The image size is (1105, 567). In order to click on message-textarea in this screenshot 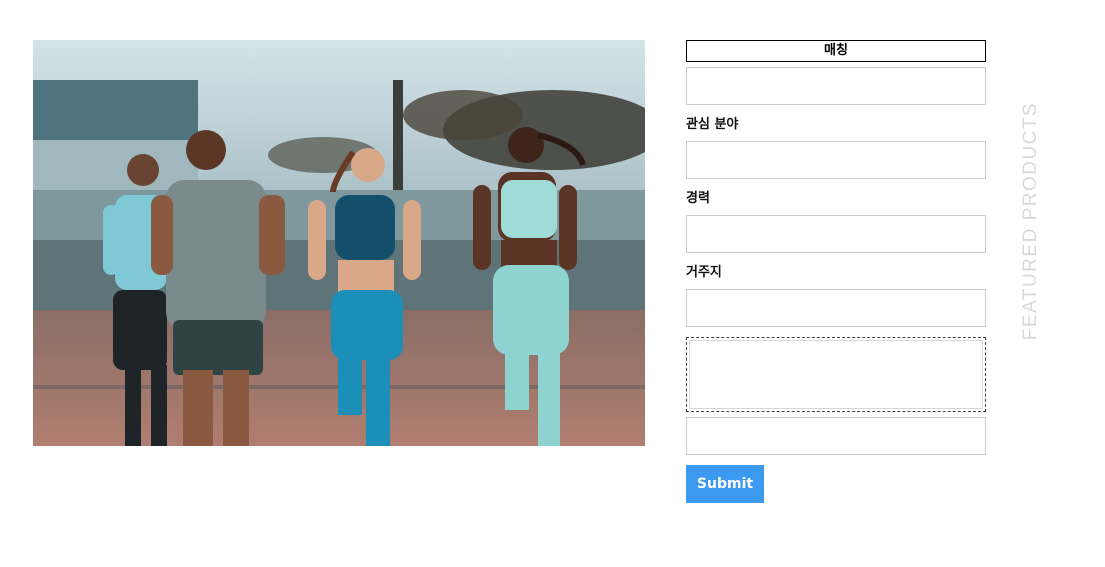, I will do `click(836, 374)`.